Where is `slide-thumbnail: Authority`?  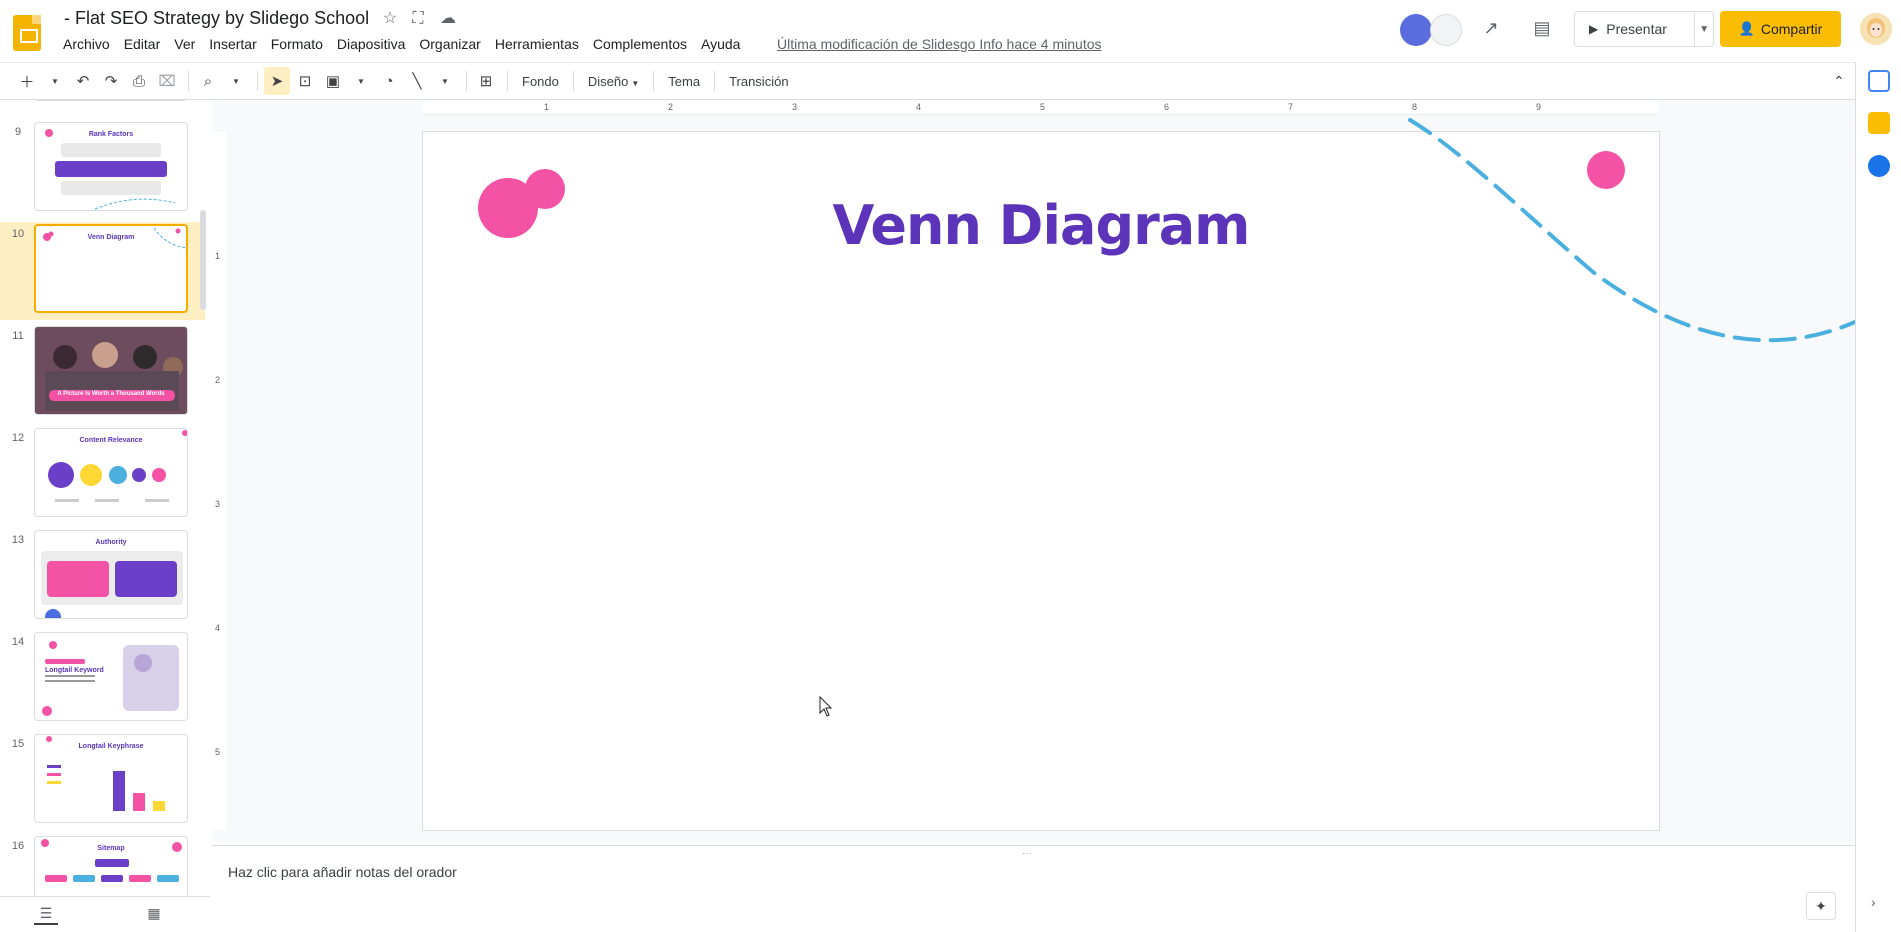
slide-thumbnail: Authority is located at coordinates (111, 574).